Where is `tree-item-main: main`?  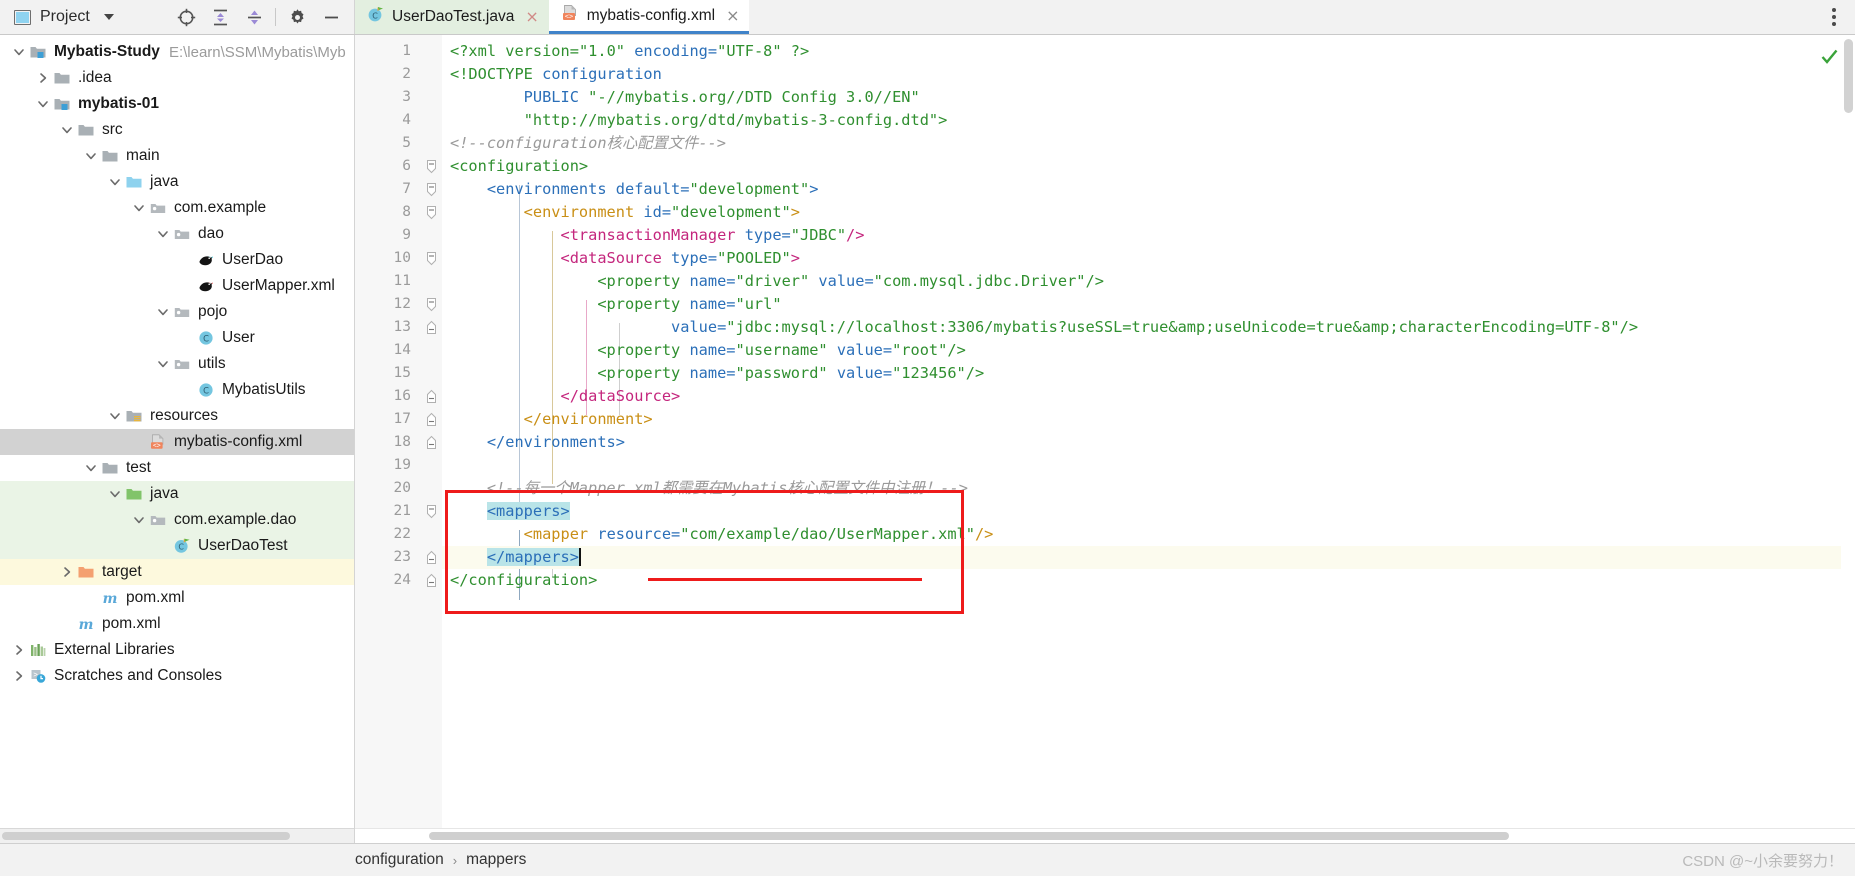
tree-item-main: main is located at coordinates (177, 156).